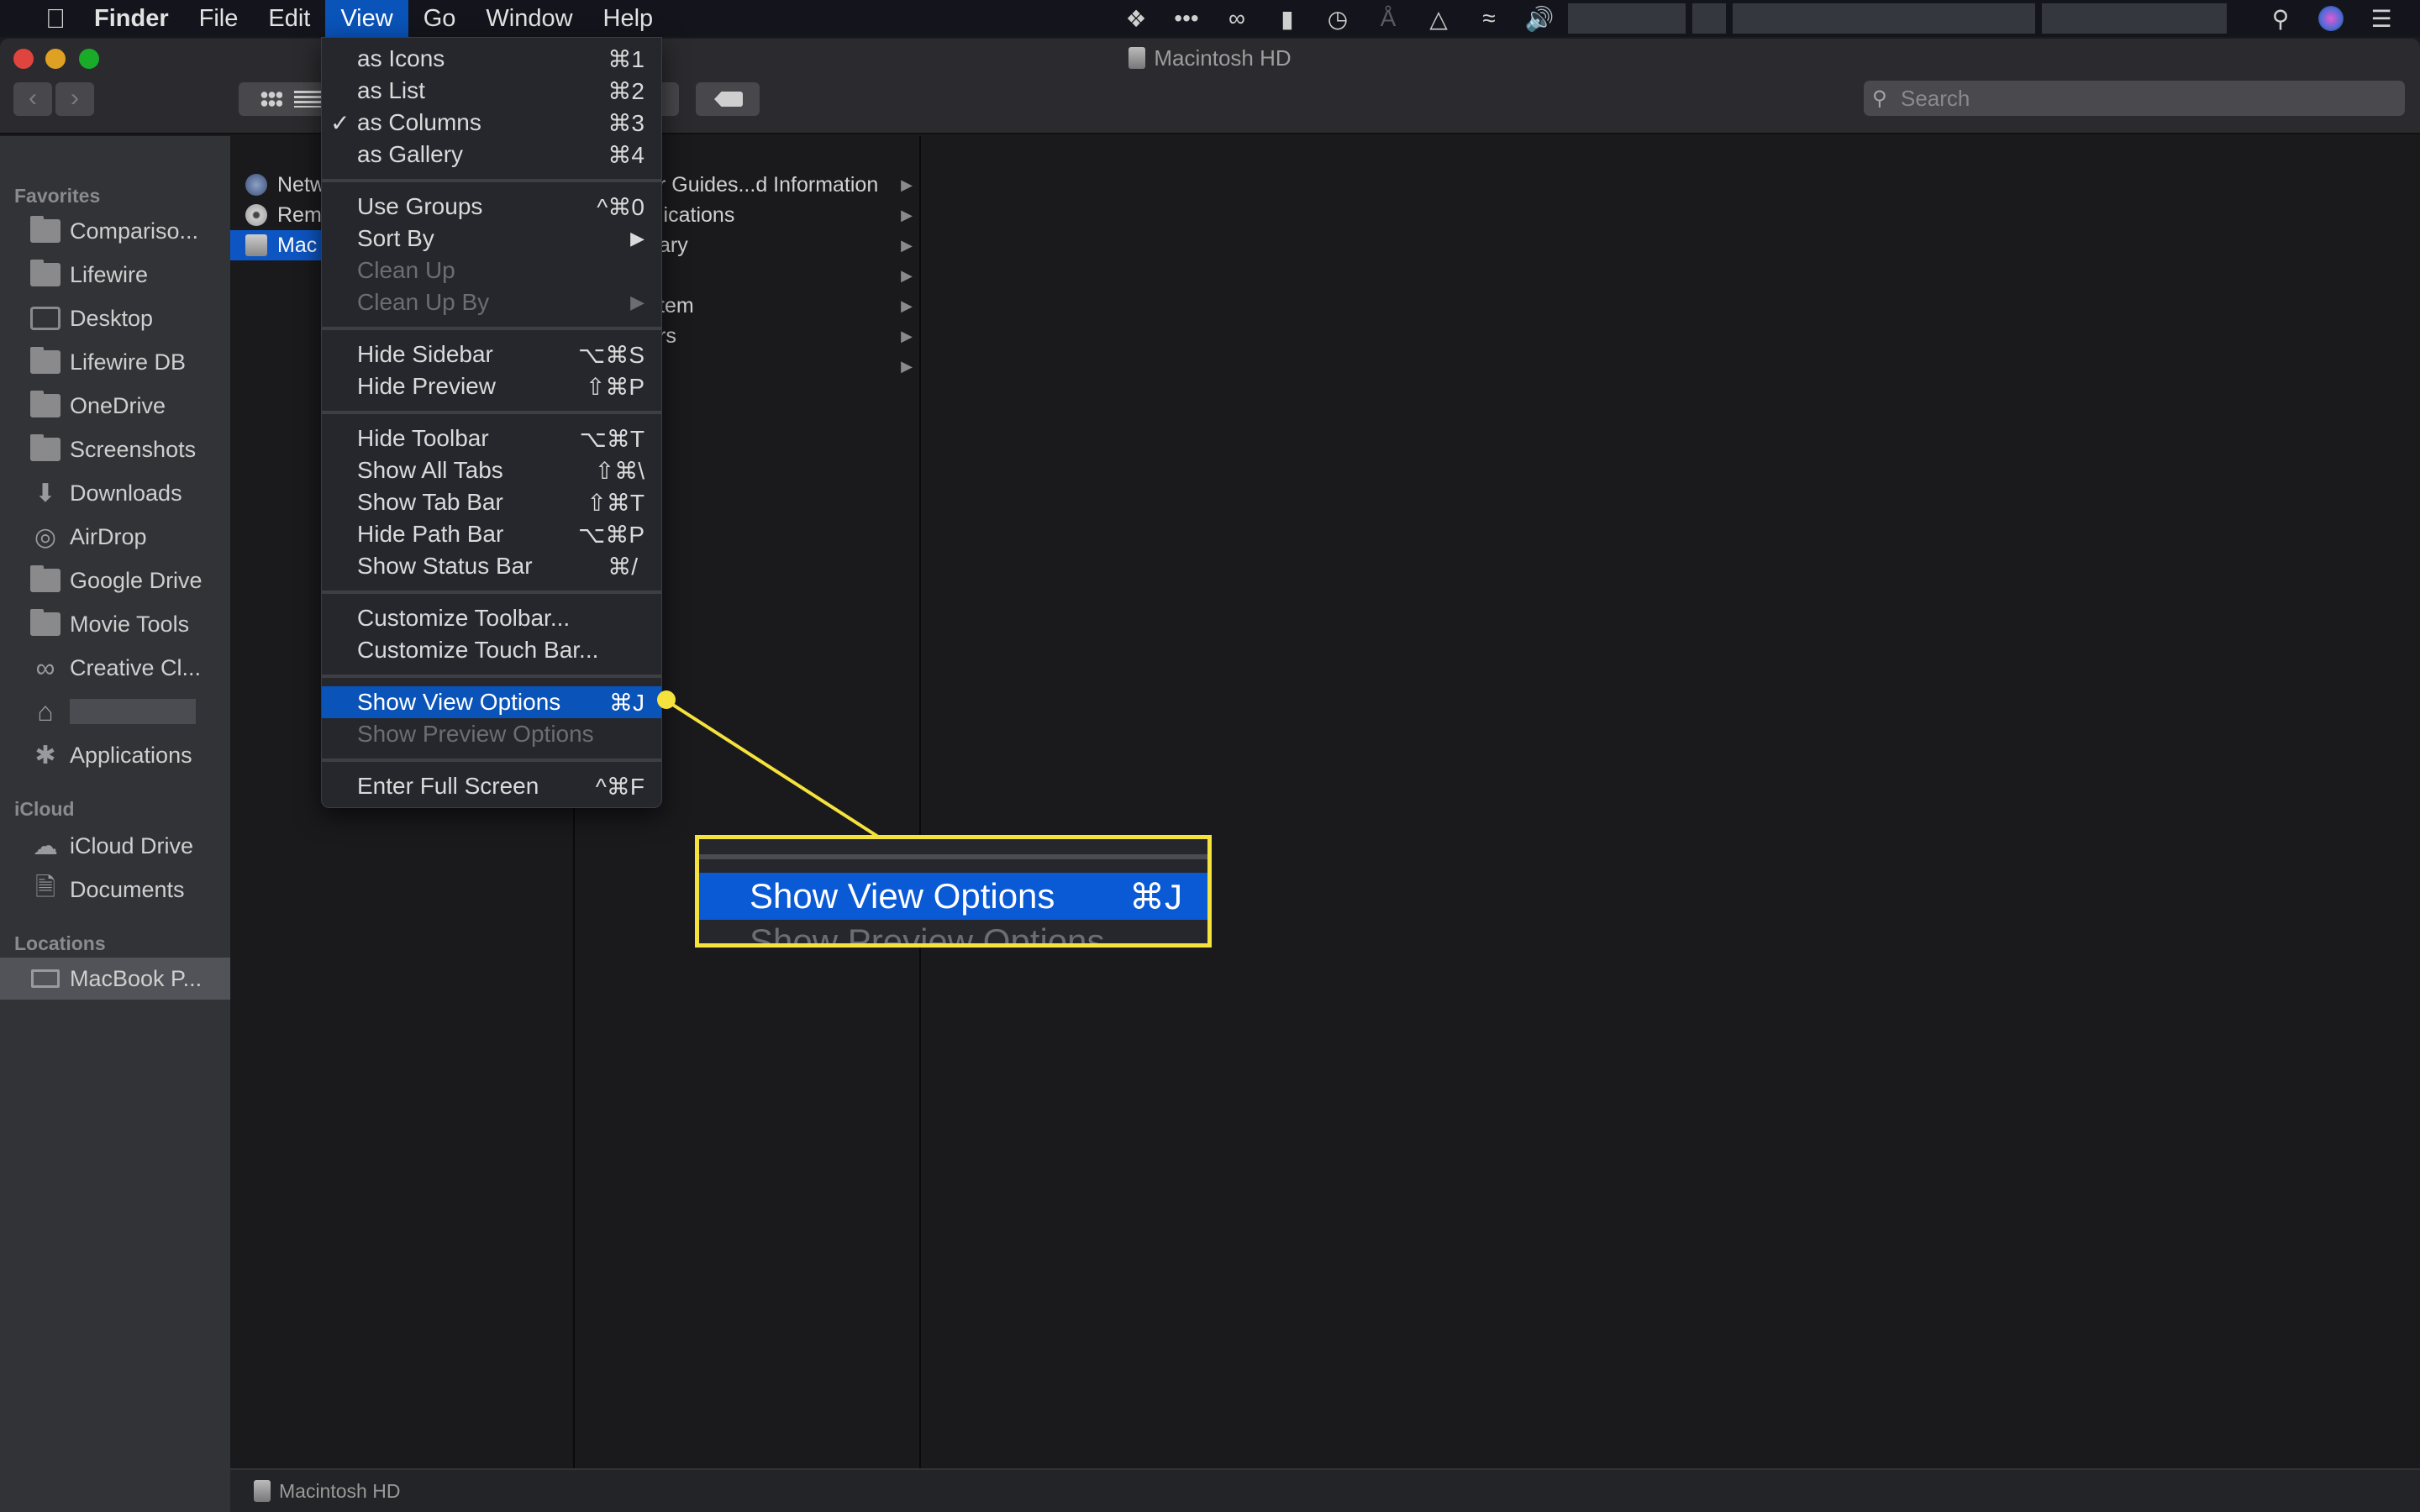  Describe the element at coordinates (115, 755) in the screenshot. I see `sidebar-item-applications: ✱ Applications` at that location.